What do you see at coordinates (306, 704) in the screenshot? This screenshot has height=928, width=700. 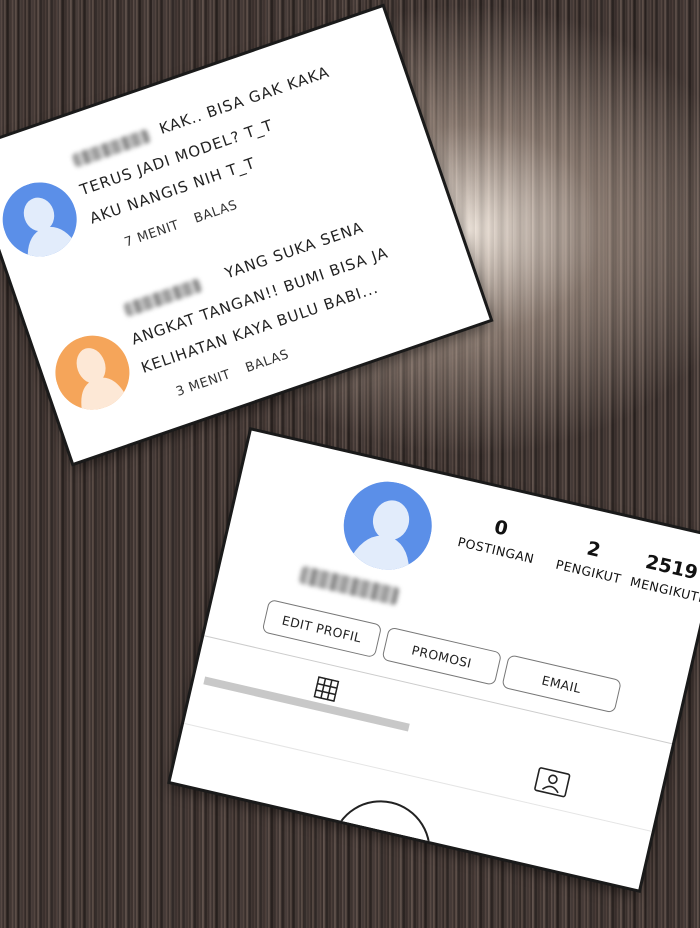 I see `active-tab-indicator` at bounding box center [306, 704].